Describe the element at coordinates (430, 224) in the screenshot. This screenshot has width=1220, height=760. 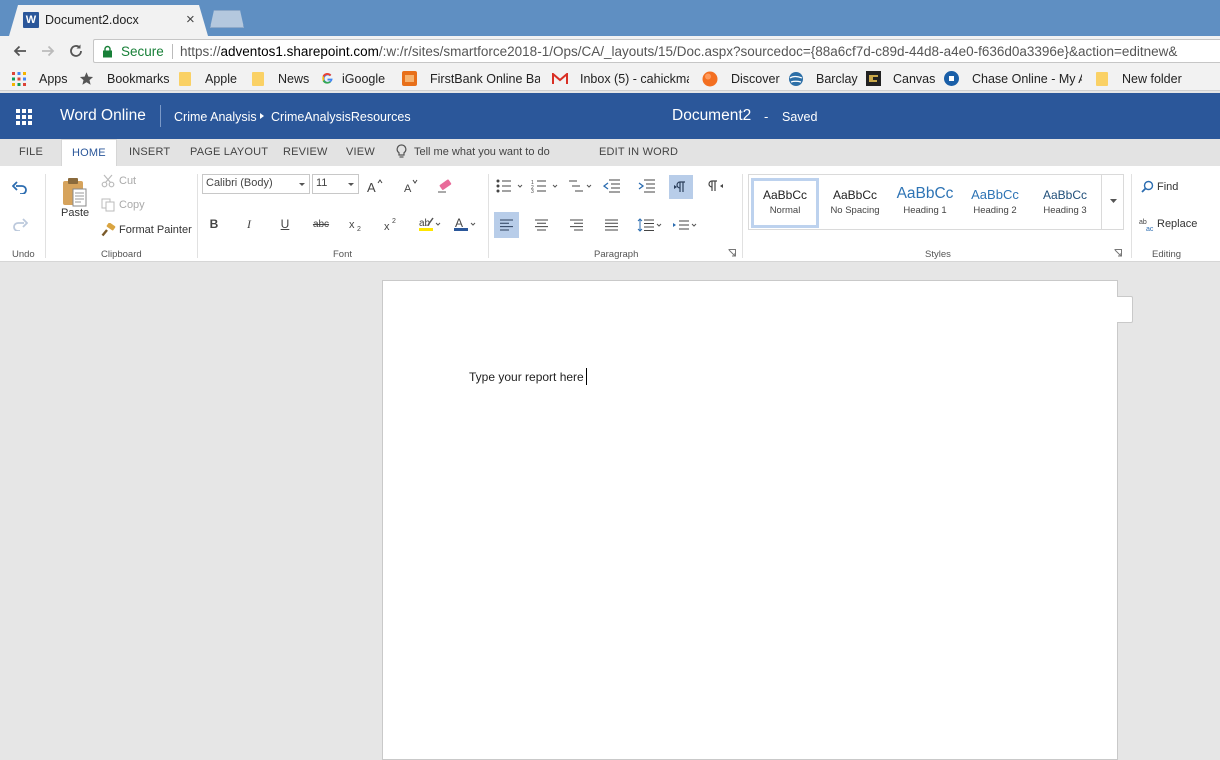
I see `highlight-color-icon: ab` at that location.